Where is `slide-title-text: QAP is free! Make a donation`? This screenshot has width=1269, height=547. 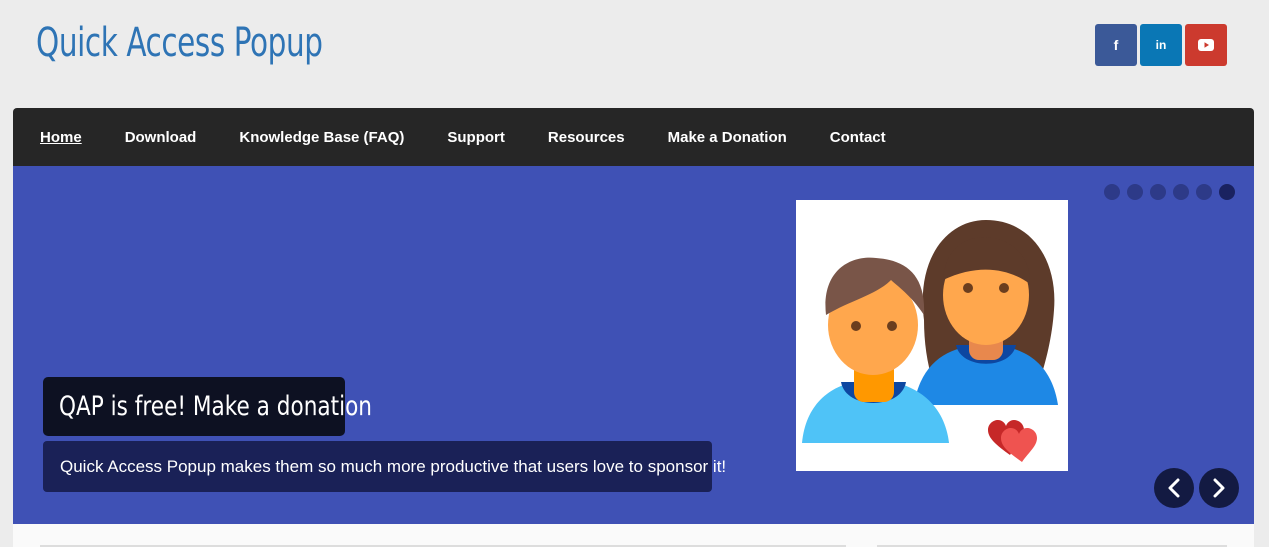 slide-title-text: QAP is free! Make a donation is located at coordinates (215, 406).